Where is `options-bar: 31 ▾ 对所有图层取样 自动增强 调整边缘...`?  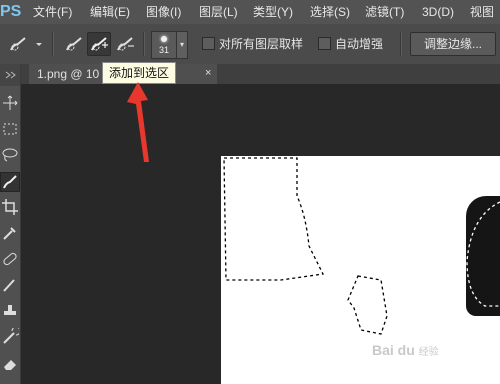 options-bar: 31 ▾ 对所有图层取样 自动增强 调整边缘... is located at coordinates (250, 44).